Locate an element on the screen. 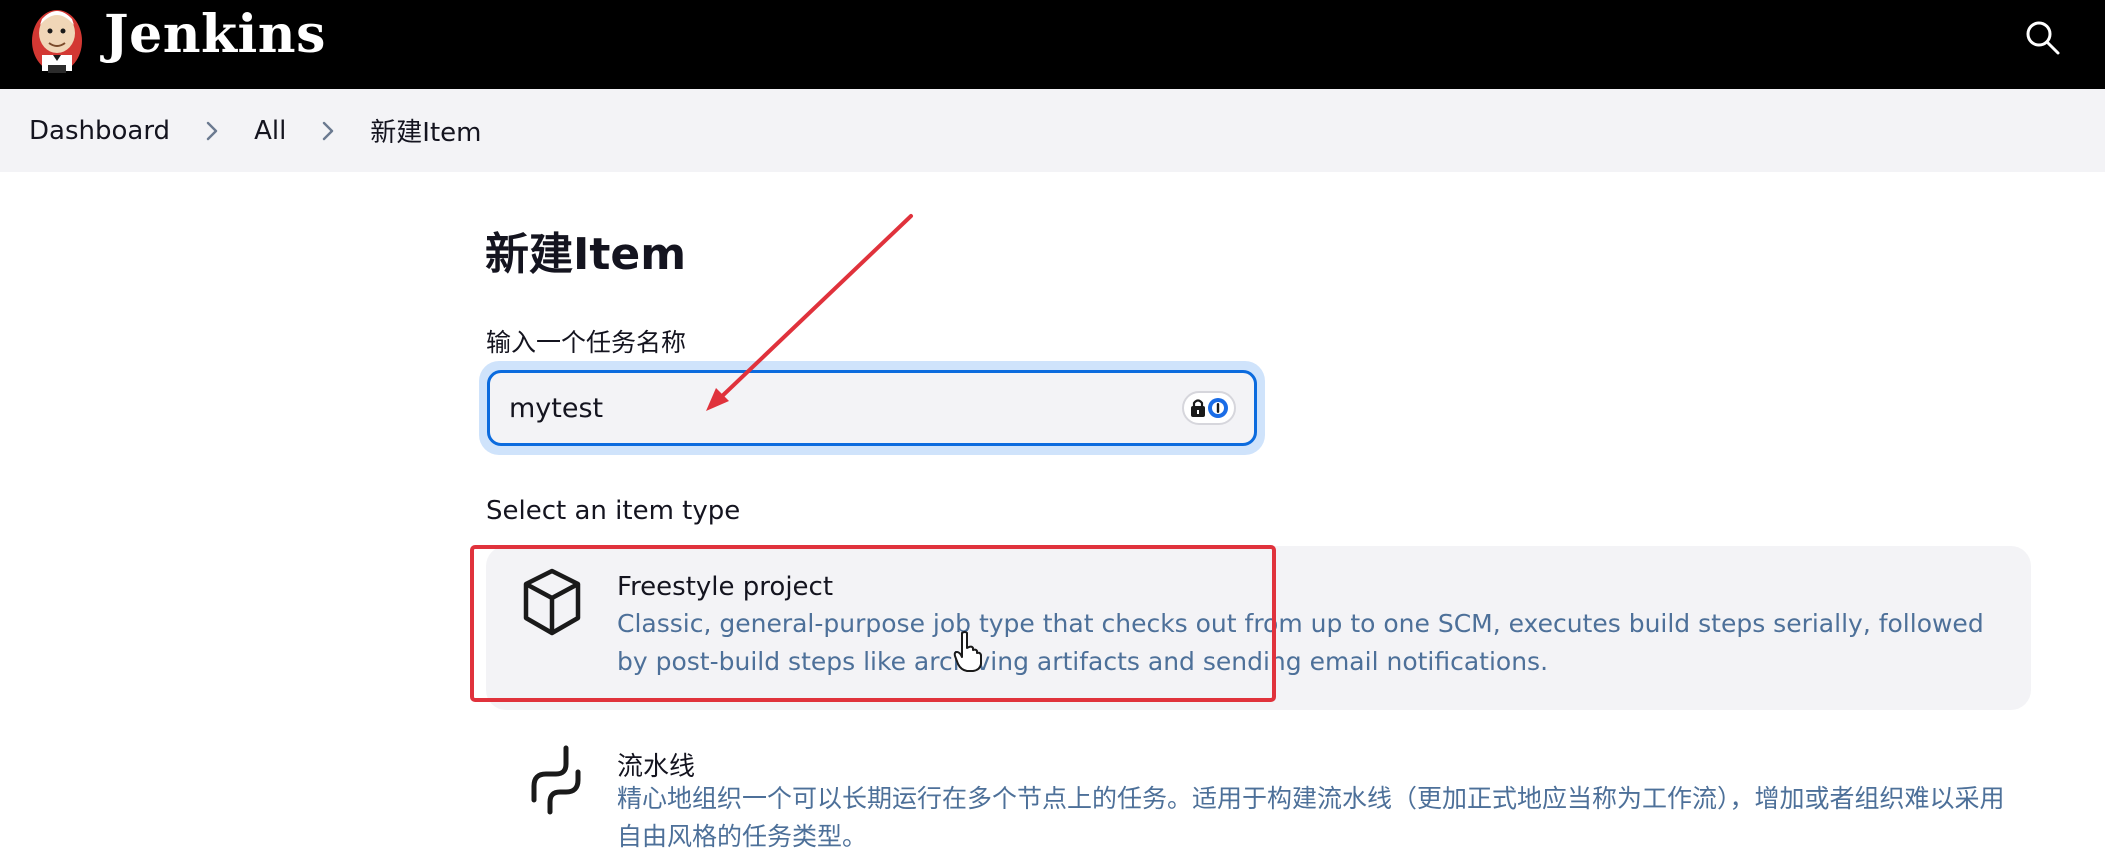  item-type-title: Freestyle project is located at coordinates (725, 587).